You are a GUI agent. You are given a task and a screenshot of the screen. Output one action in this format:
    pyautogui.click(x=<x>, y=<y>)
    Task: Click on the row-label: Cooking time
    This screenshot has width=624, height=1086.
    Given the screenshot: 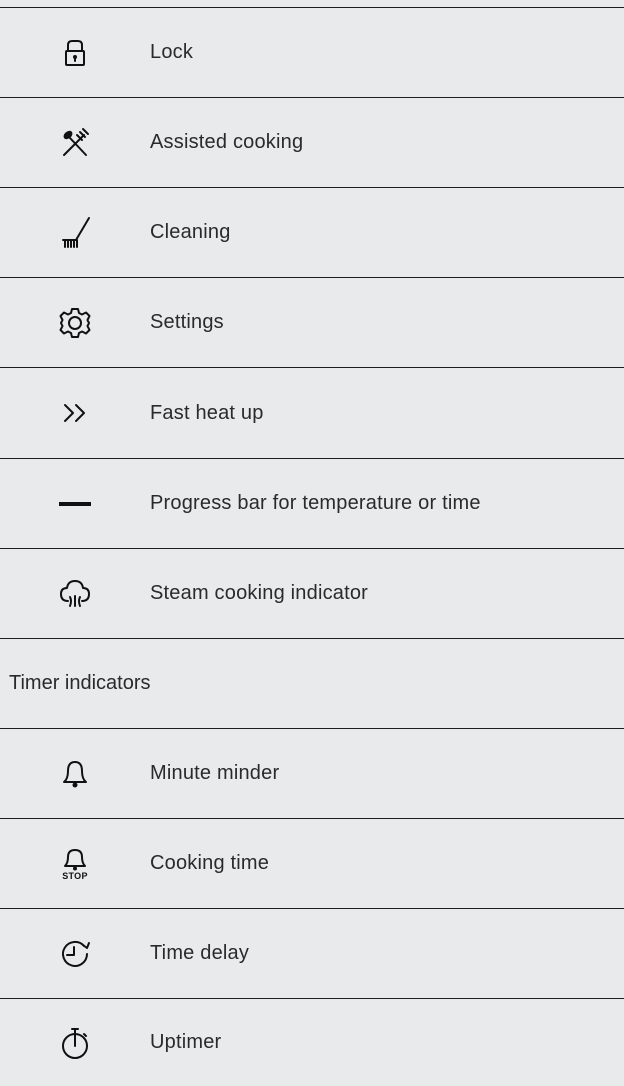 What is the action you would take?
    pyautogui.click(x=210, y=863)
    